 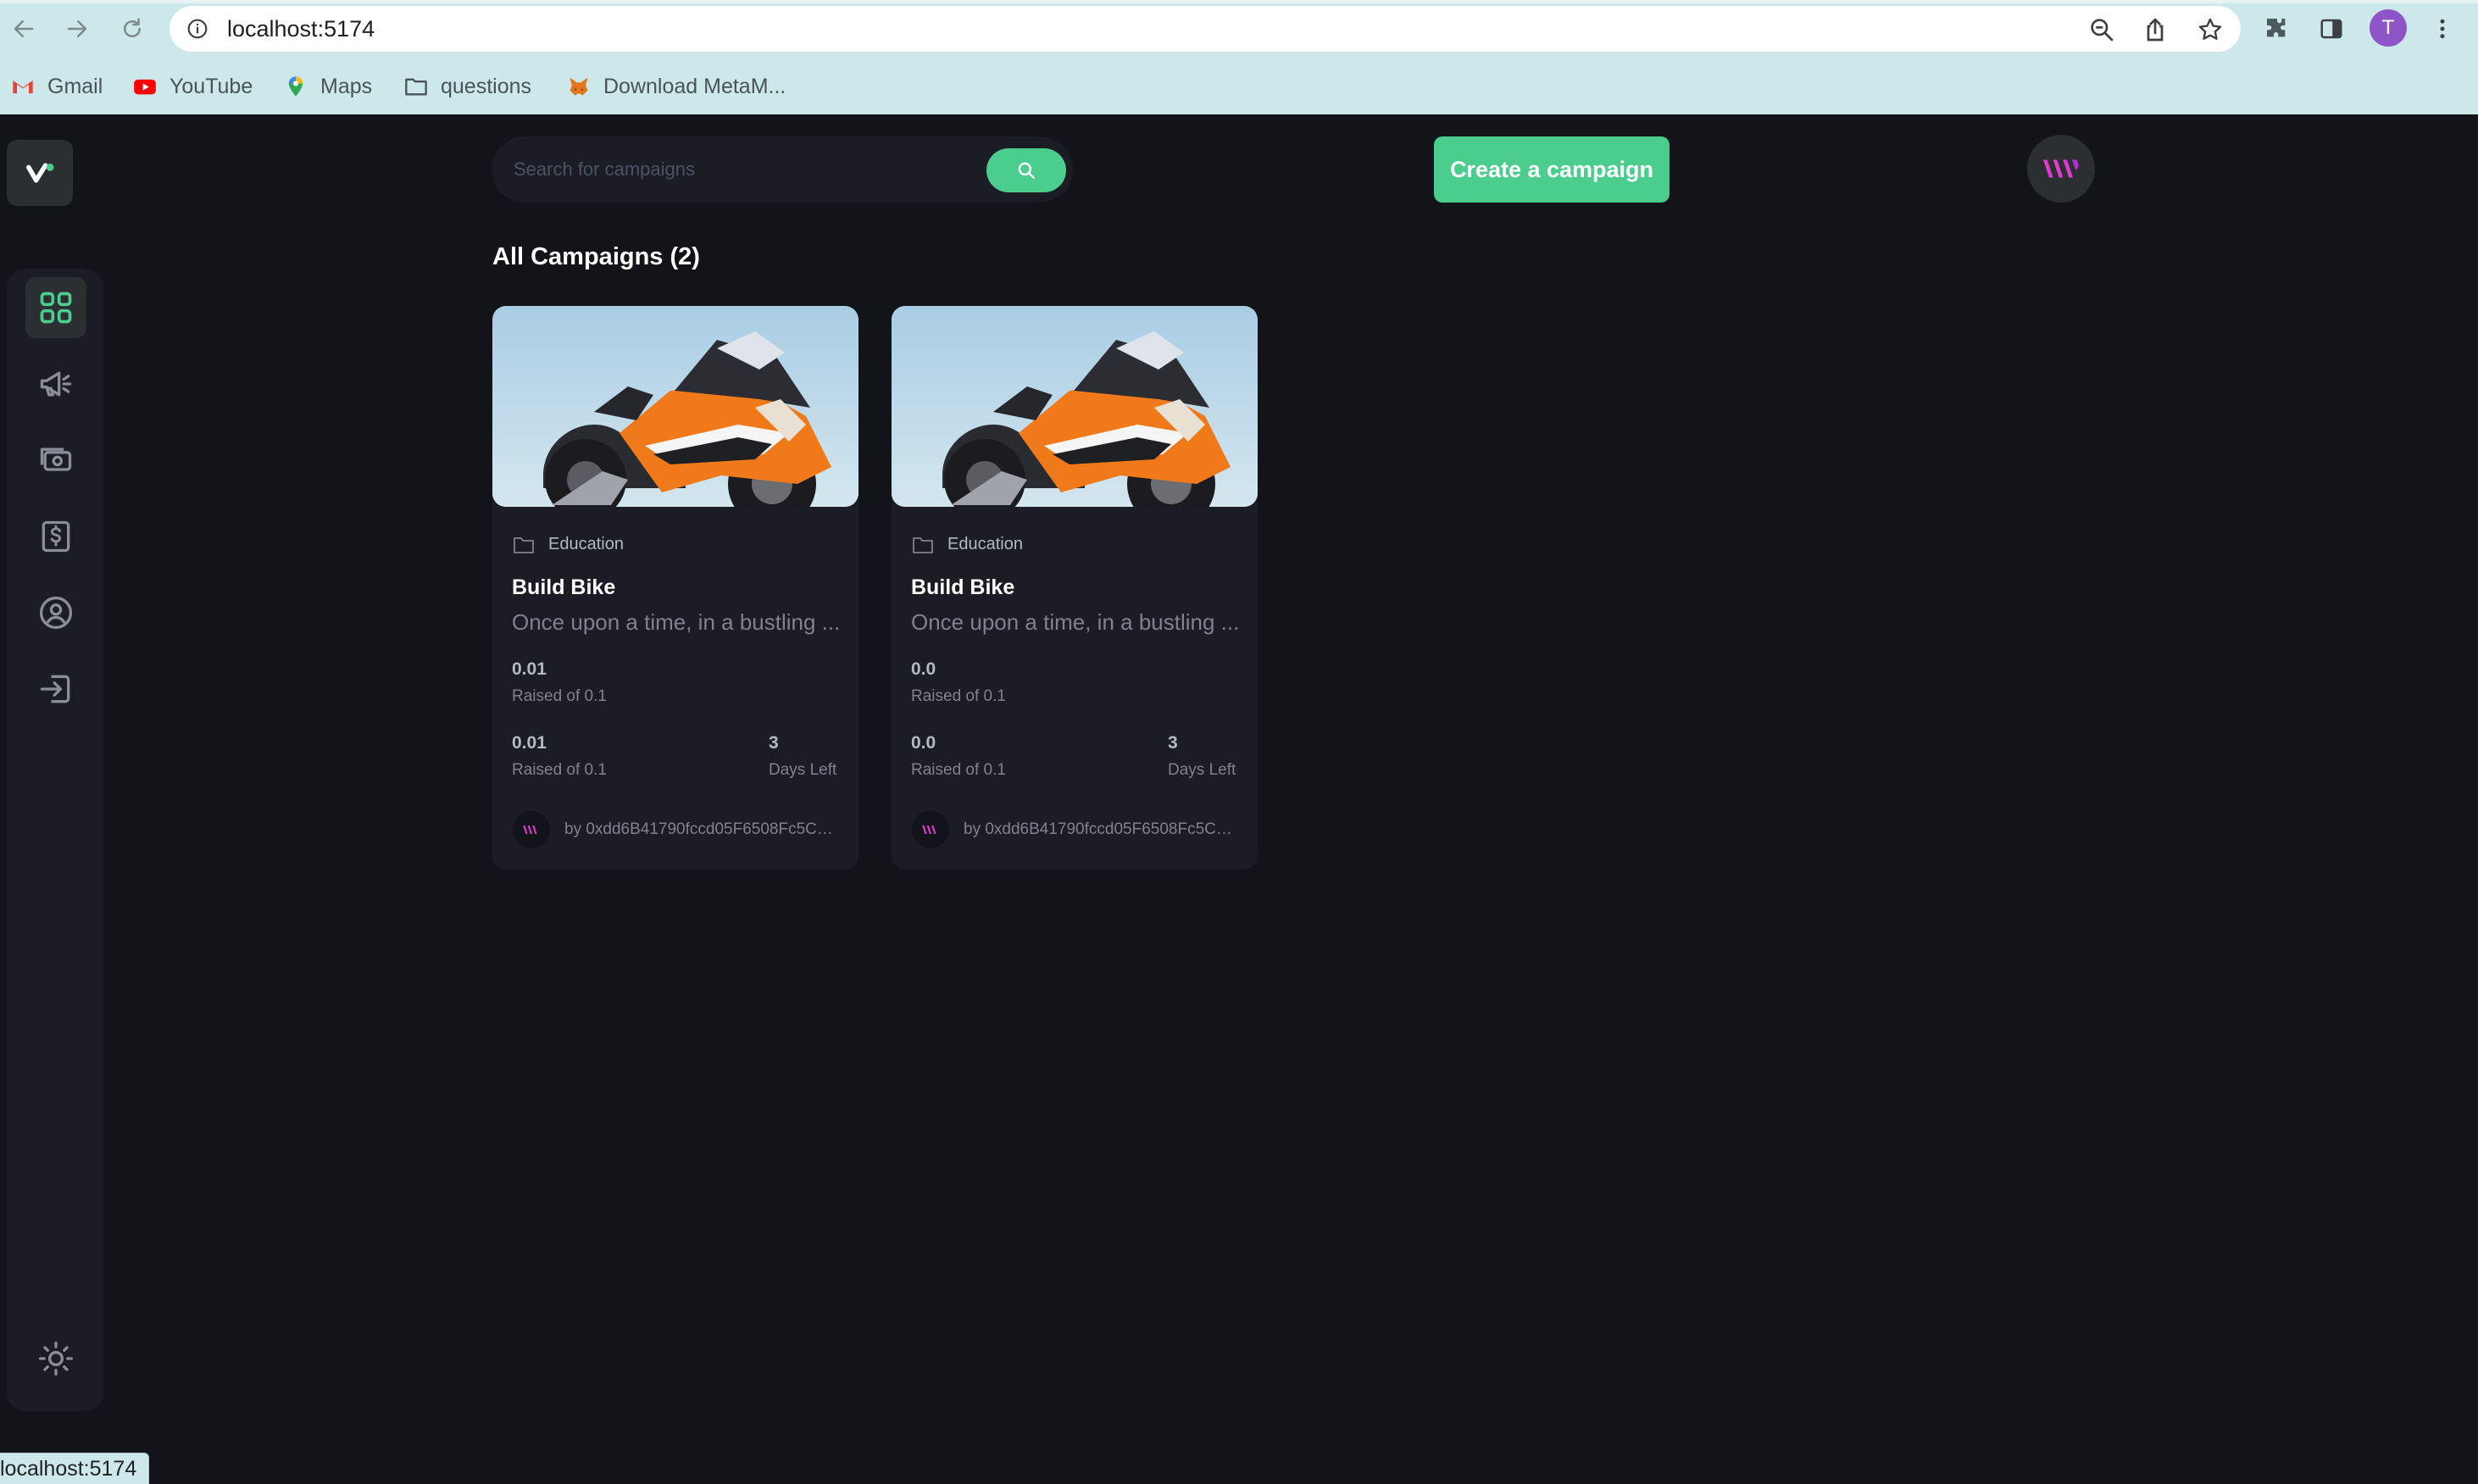 I want to click on sun-icon, so click(x=56, y=1359).